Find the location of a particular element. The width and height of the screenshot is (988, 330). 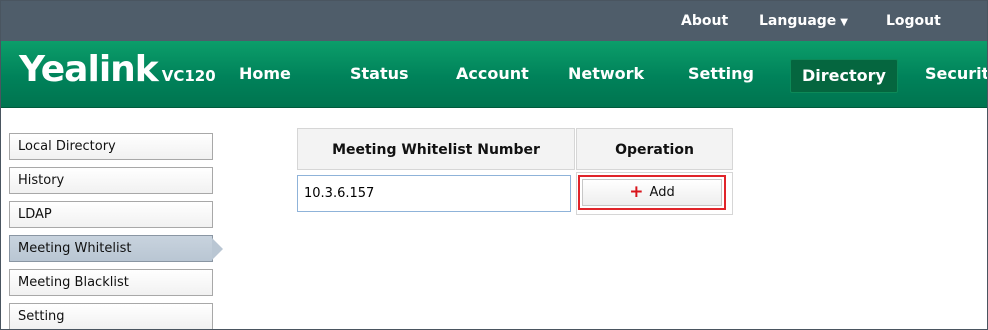

top-utility-bar: About Language ▼ Logout is located at coordinates (494, 21).